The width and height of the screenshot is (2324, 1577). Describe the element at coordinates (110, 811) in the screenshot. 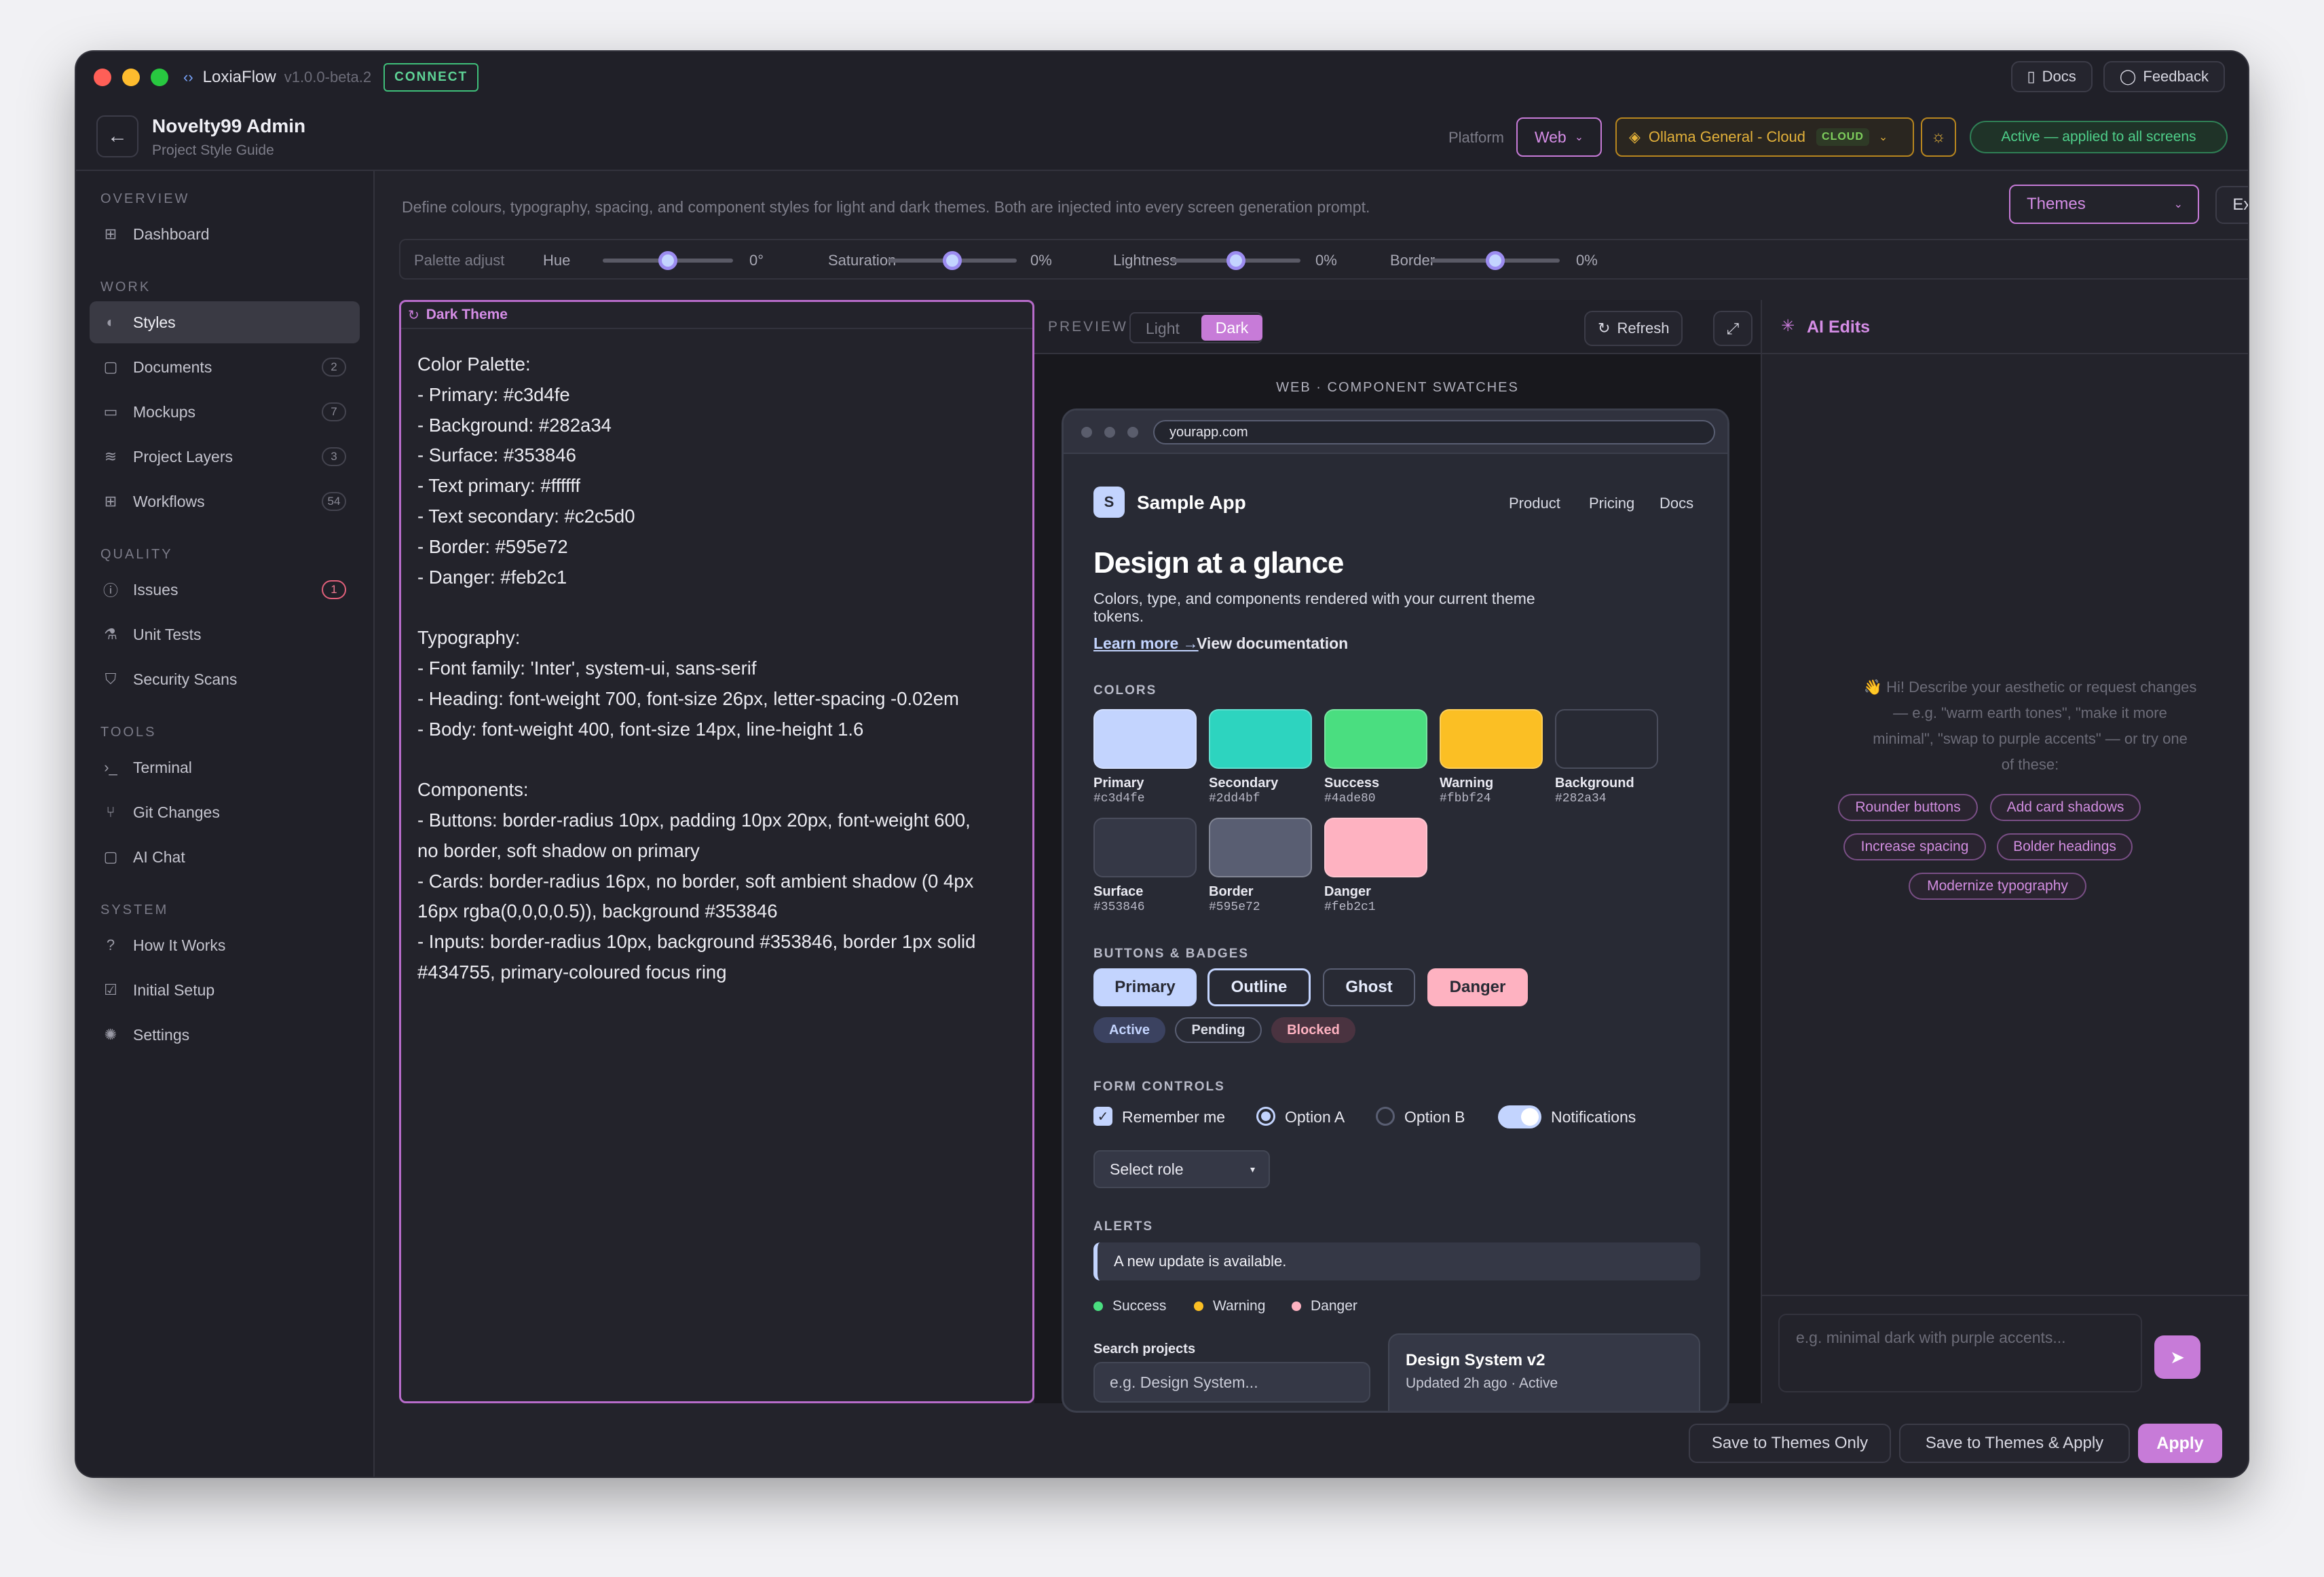

I see `git-branch-icon: ⑂` at that location.